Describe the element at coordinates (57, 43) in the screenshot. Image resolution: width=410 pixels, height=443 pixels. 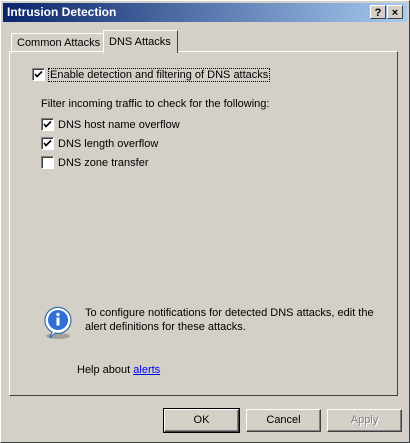
I see `tab-common-attacks: Common Attacks` at that location.